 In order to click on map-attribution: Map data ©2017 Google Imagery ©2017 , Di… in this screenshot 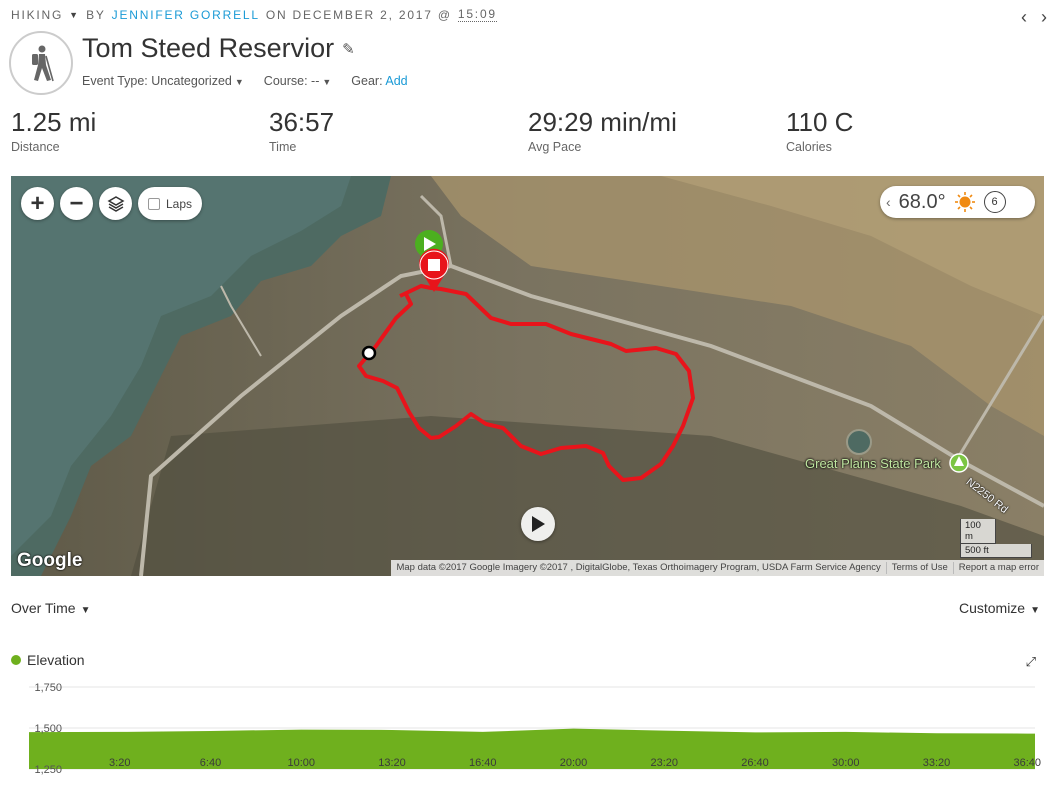, I will do `click(717, 568)`.